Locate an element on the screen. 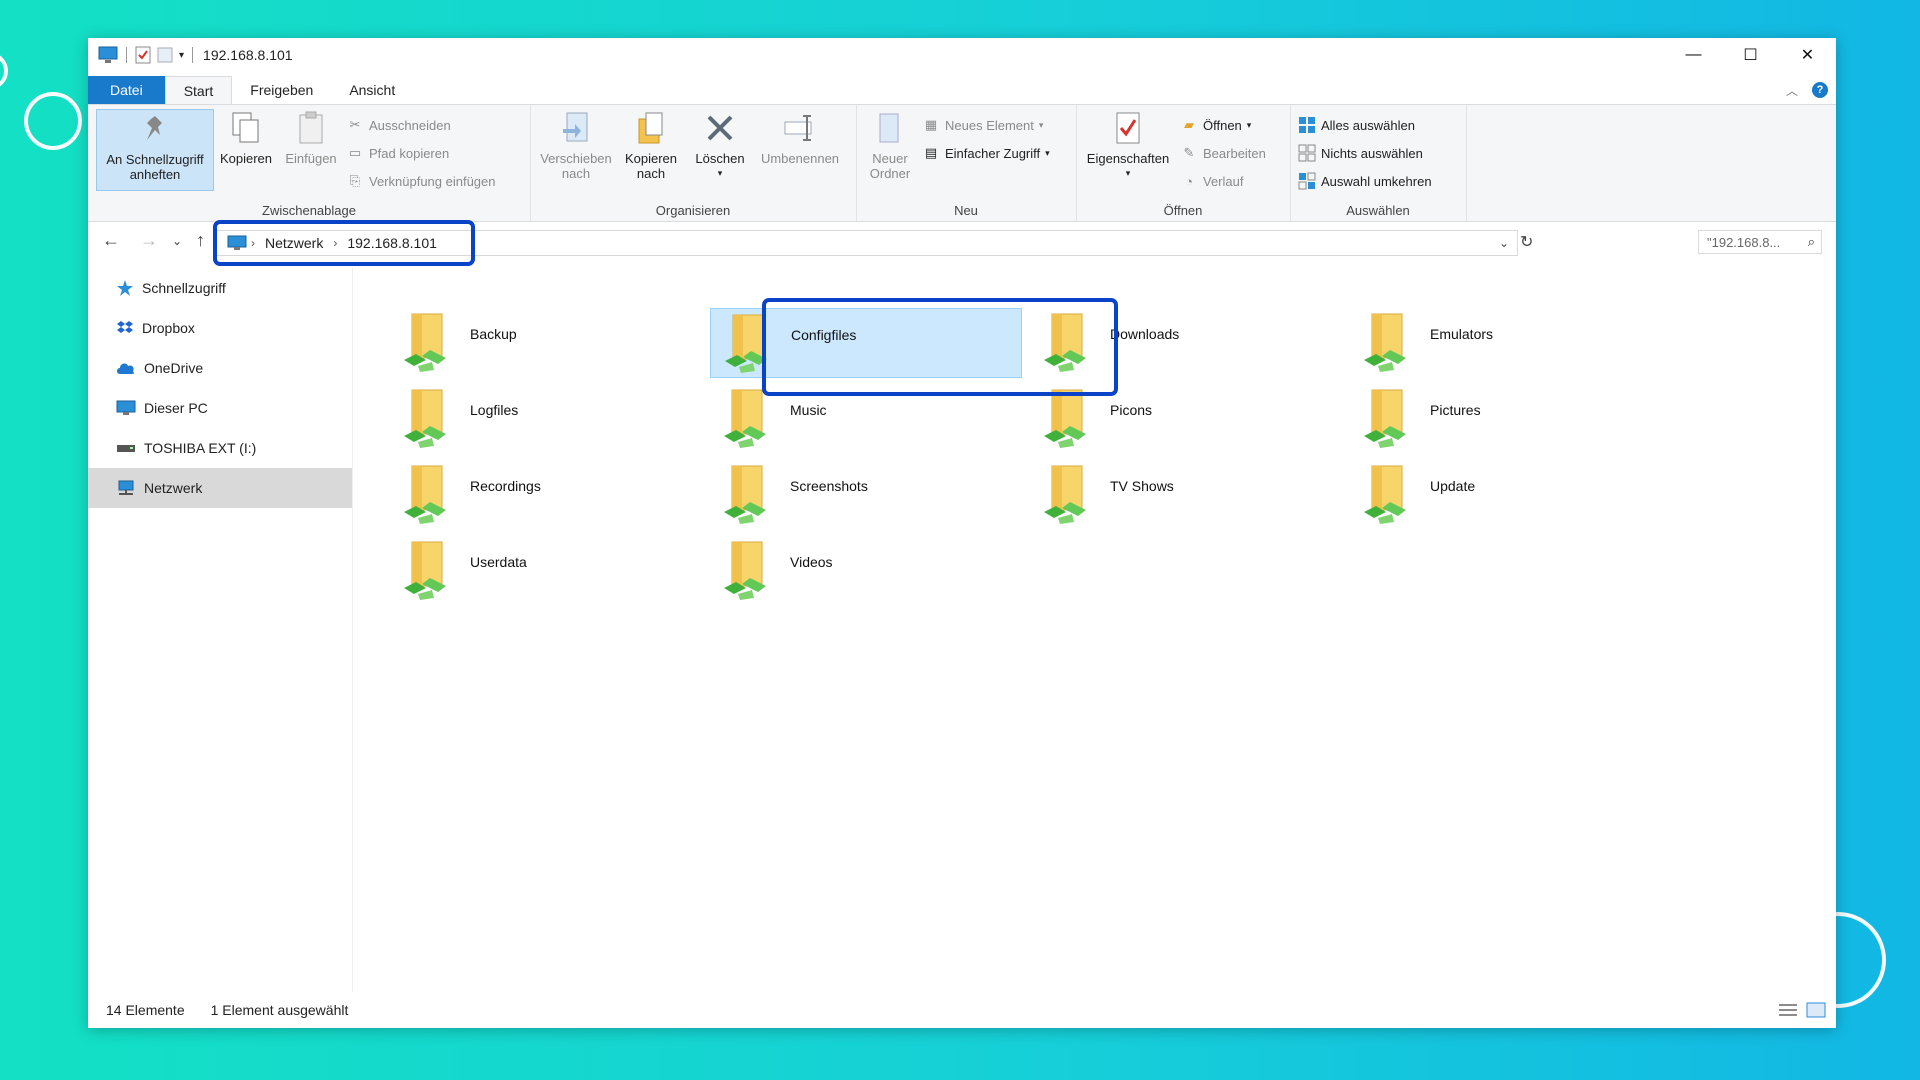 The image size is (1920, 1080). rename-button: Umbenennen is located at coordinates (800, 150).